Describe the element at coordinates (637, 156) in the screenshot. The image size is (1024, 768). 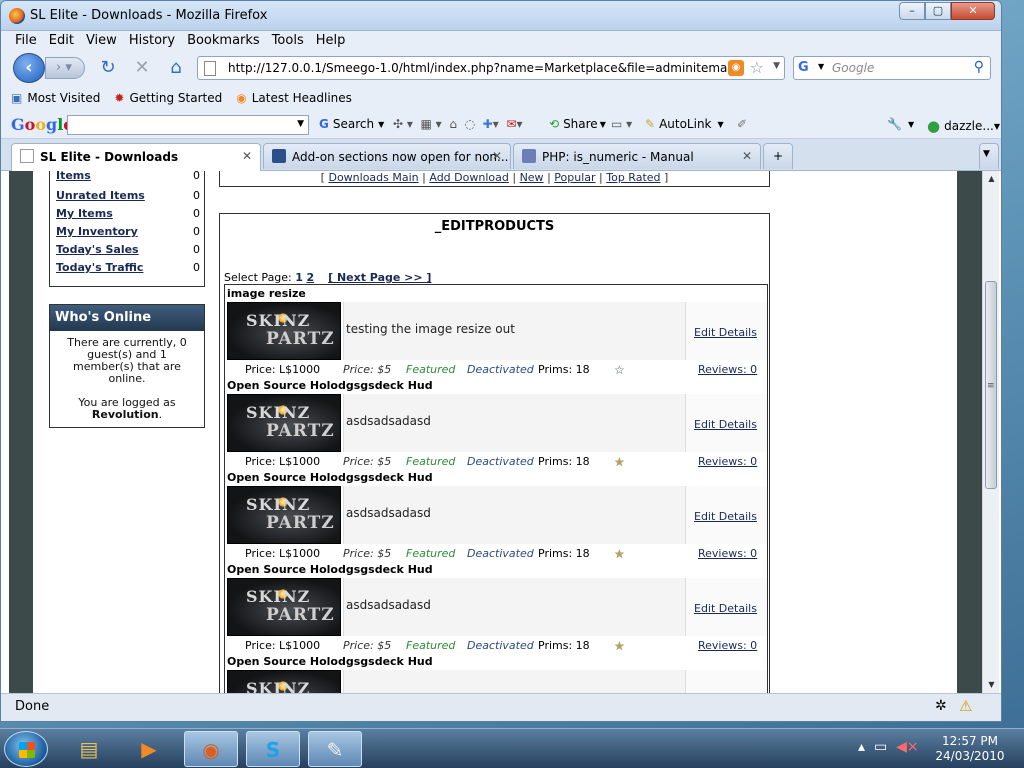
I see `tab-php-manual: PHP: is_numeric - Manual ✕` at that location.